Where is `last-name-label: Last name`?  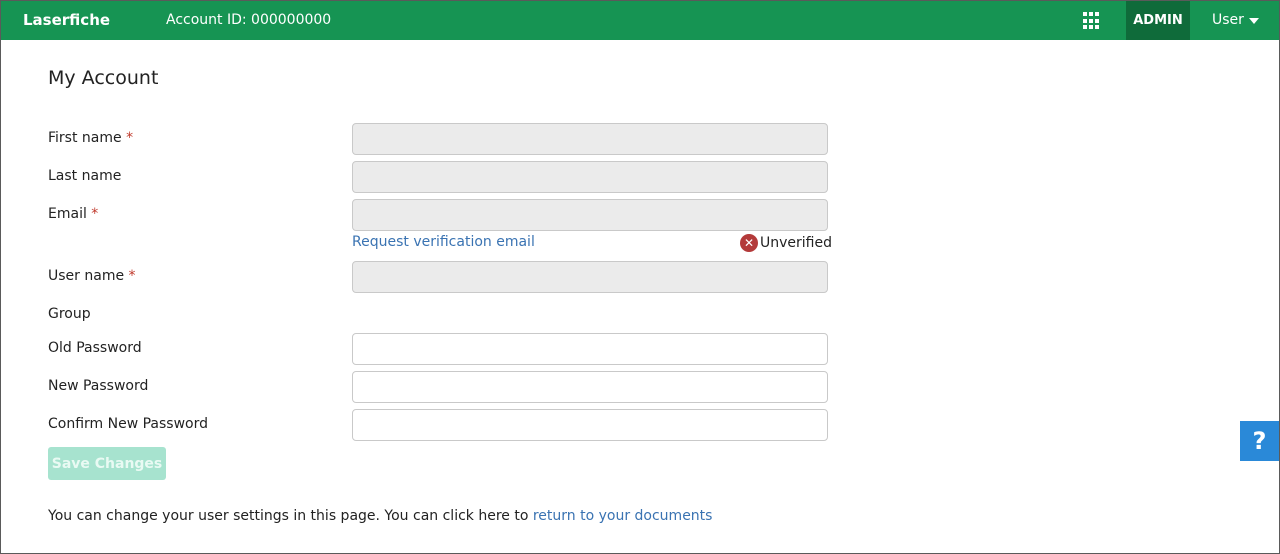
last-name-label: Last name is located at coordinates (85, 176).